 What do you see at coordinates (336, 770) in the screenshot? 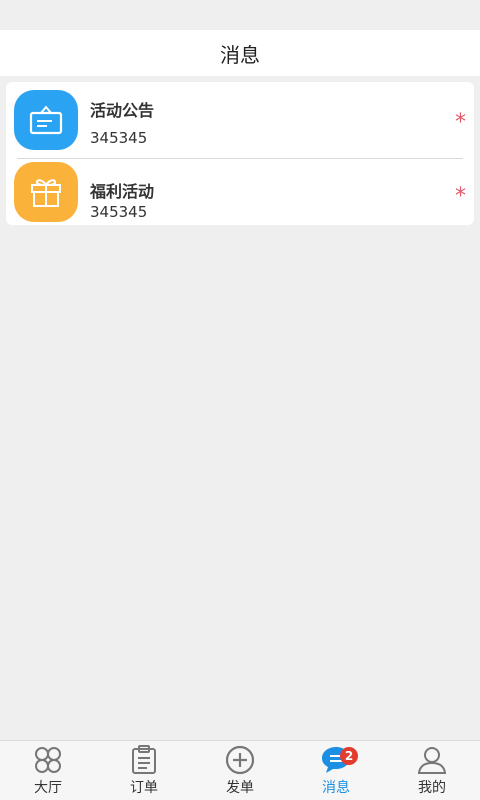
I see `tab-messages: 2 消息` at bounding box center [336, 770].